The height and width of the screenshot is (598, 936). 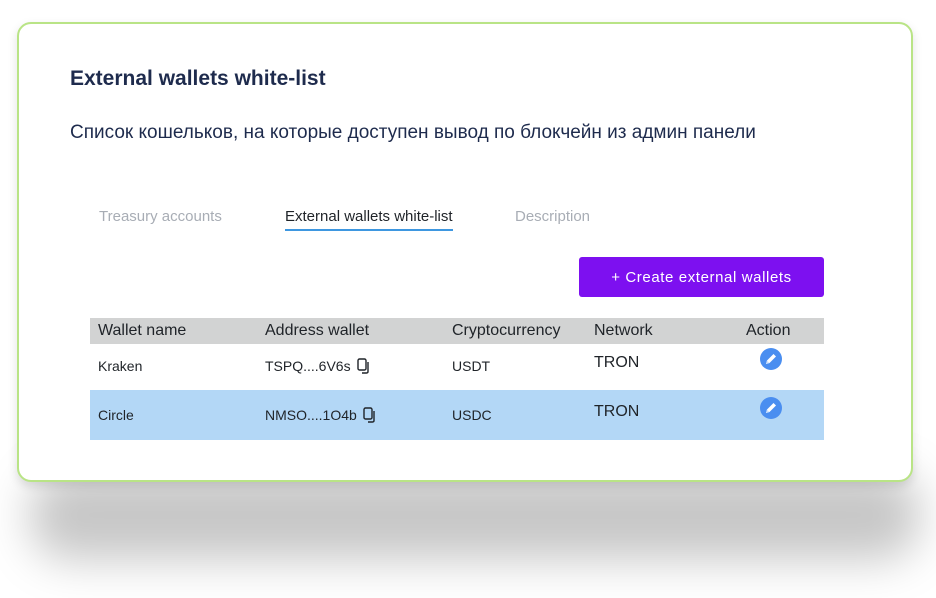 What do you see at coordinates (308, 366) in the screenshot?
I see `wallet-address-text: TSPQ....6V6s` at bounding box center [308, 366].